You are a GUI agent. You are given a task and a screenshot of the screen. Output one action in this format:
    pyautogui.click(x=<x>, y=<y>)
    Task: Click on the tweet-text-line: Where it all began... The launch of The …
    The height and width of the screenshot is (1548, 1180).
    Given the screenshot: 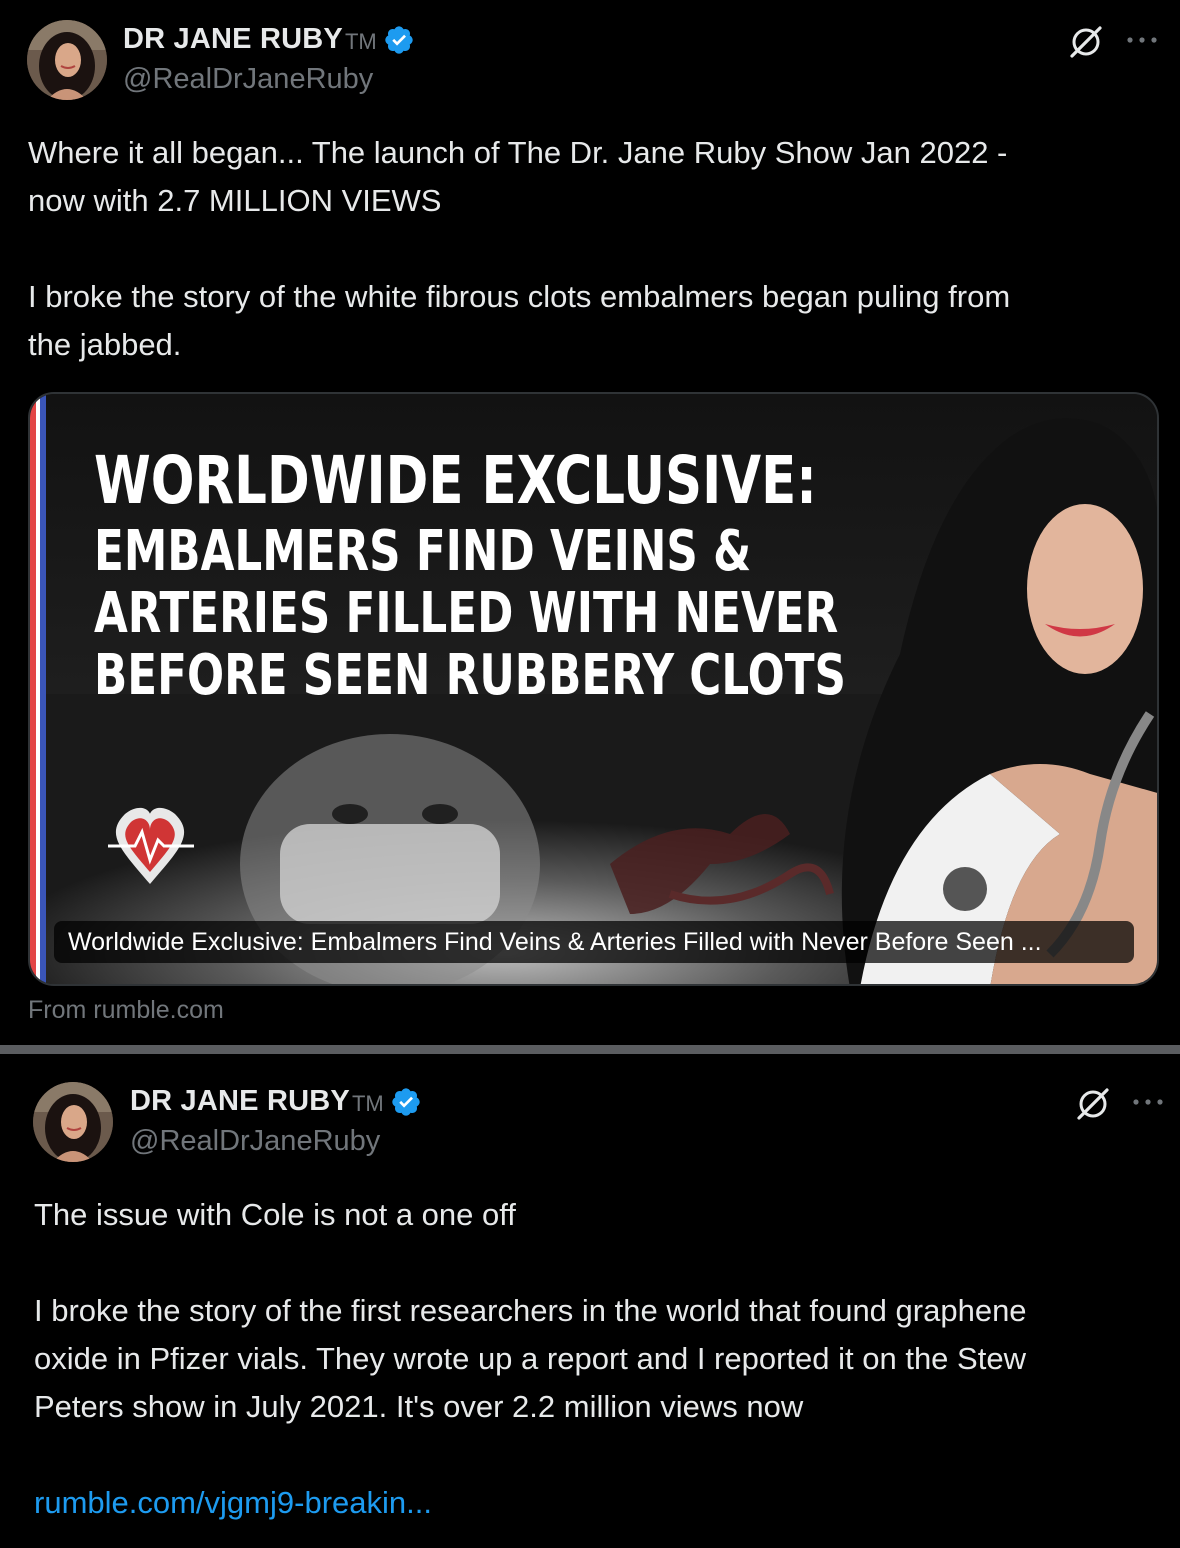 What is the action you would take?
    pyautogui.click(x=518, y=152)
    